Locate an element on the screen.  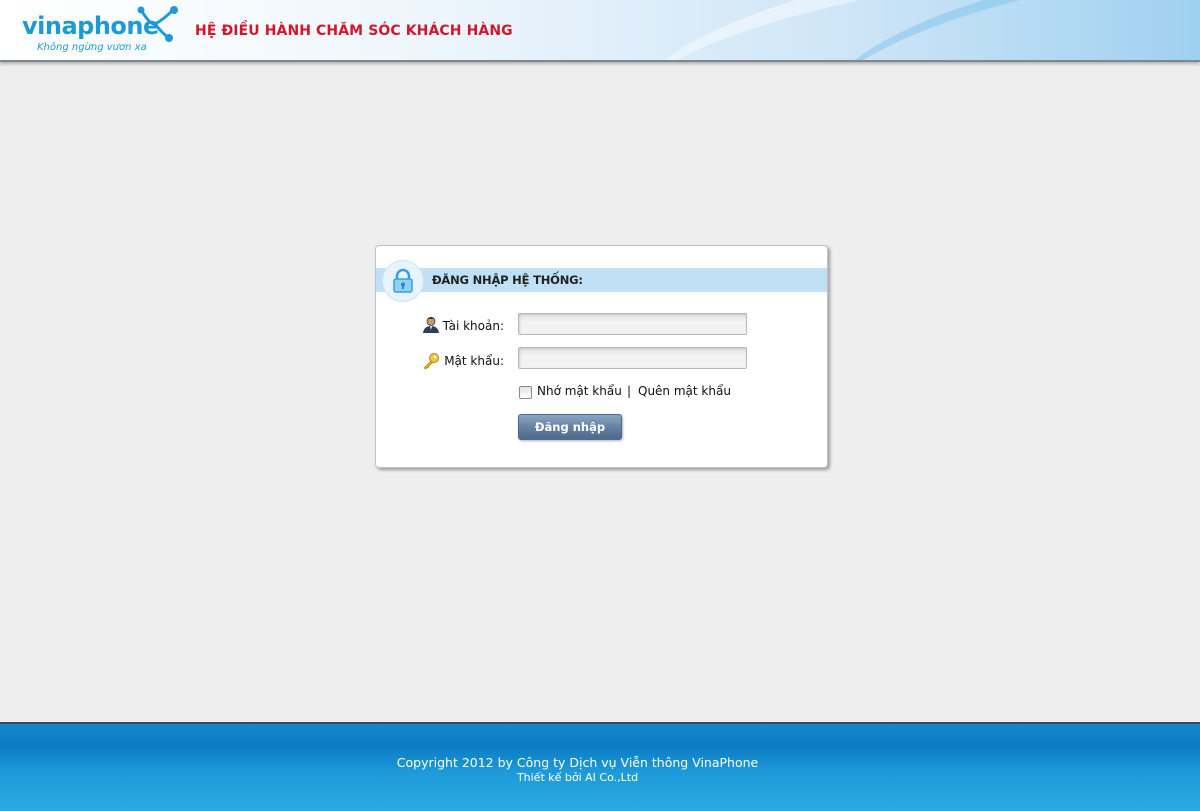
login-title: ĐĂNG NHẬP HỆ THỐNG: is located at coordinates (507, 280).